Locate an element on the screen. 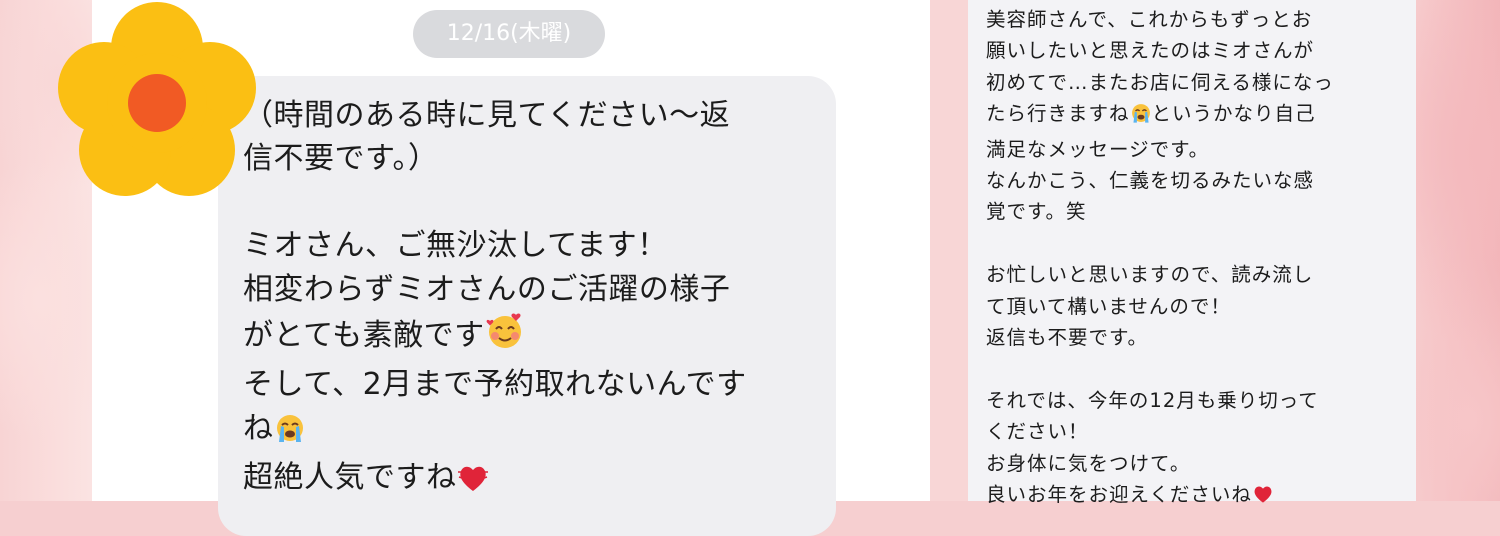  message-line: 超絶人気ですね is located at coordinates (350, 478).